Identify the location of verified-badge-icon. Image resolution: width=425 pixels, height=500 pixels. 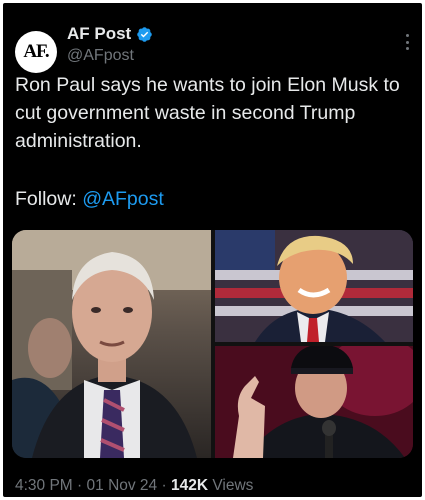
(144, 34).